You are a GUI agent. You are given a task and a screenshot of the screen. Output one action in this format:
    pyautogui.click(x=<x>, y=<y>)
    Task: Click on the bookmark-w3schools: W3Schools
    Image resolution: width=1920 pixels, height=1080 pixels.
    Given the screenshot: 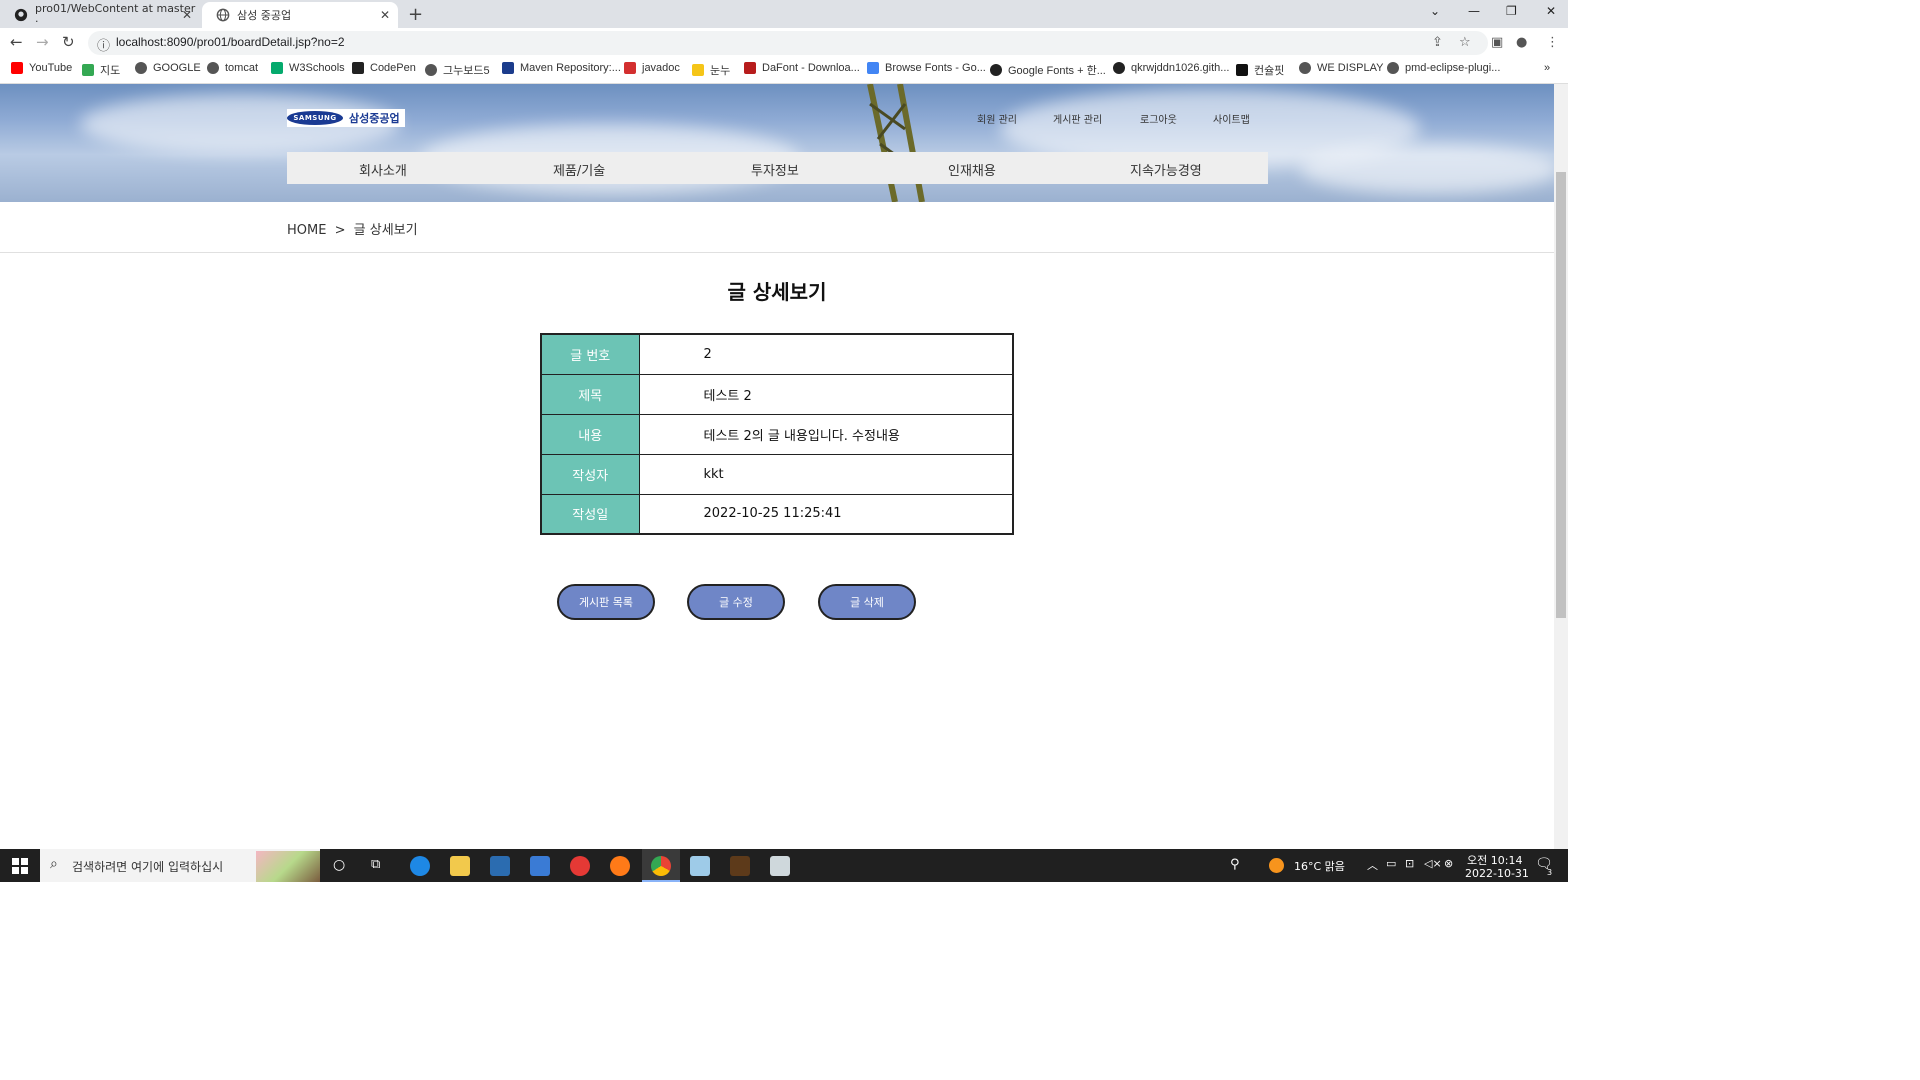 What is the action you would take?
    pyautogui.click(x=308, y=68)
    